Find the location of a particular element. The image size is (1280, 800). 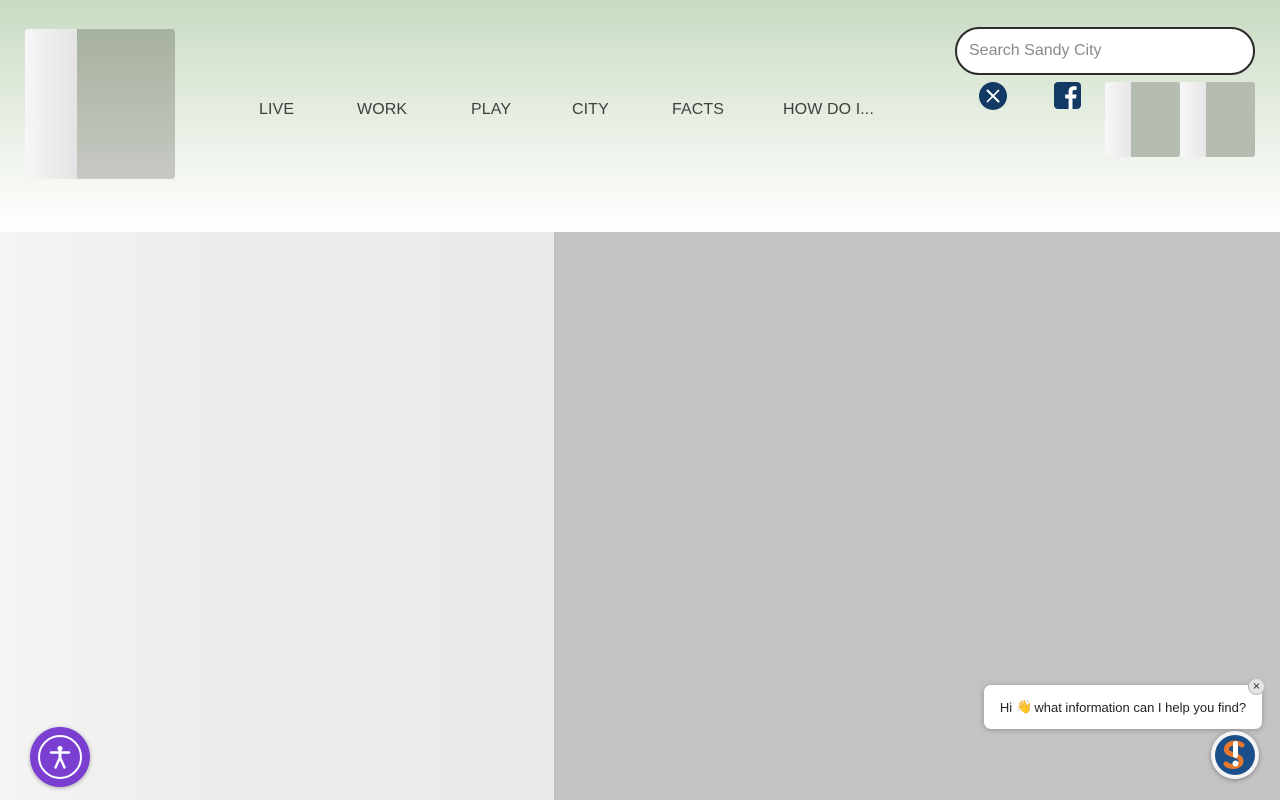

chatbot-launcher is located at coordinates (1235, 755).